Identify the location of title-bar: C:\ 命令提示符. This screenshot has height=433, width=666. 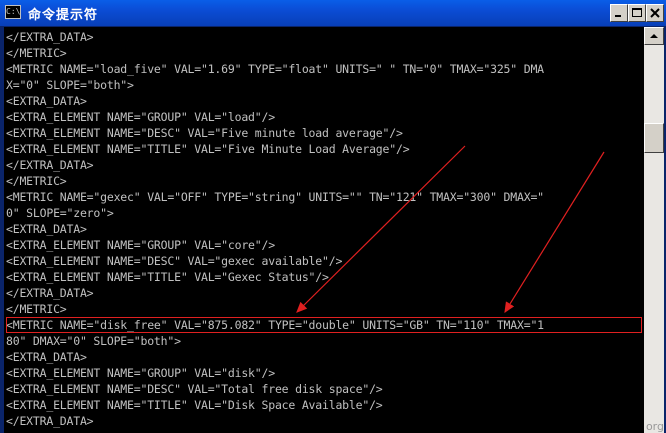
(333, 13).